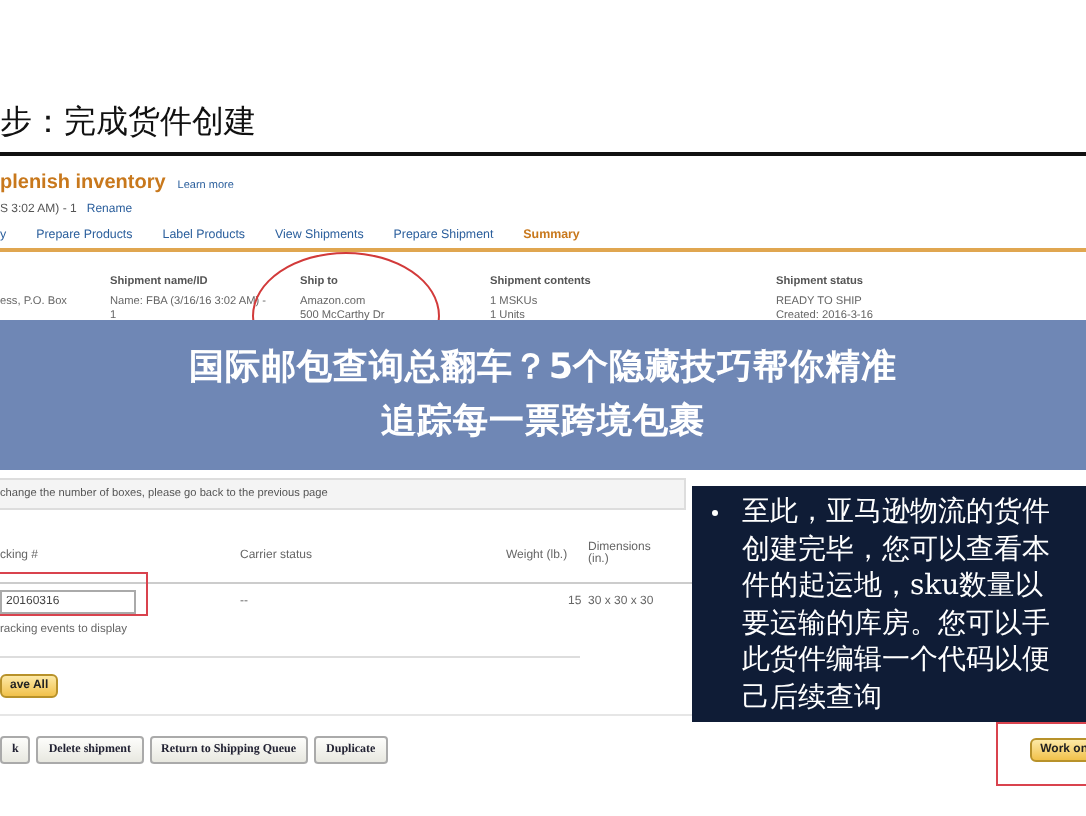  Describe the element at coordinates (896, 660) in the screenshot. I see `callout-text: 此货件编辑一个代码以便` at that location.